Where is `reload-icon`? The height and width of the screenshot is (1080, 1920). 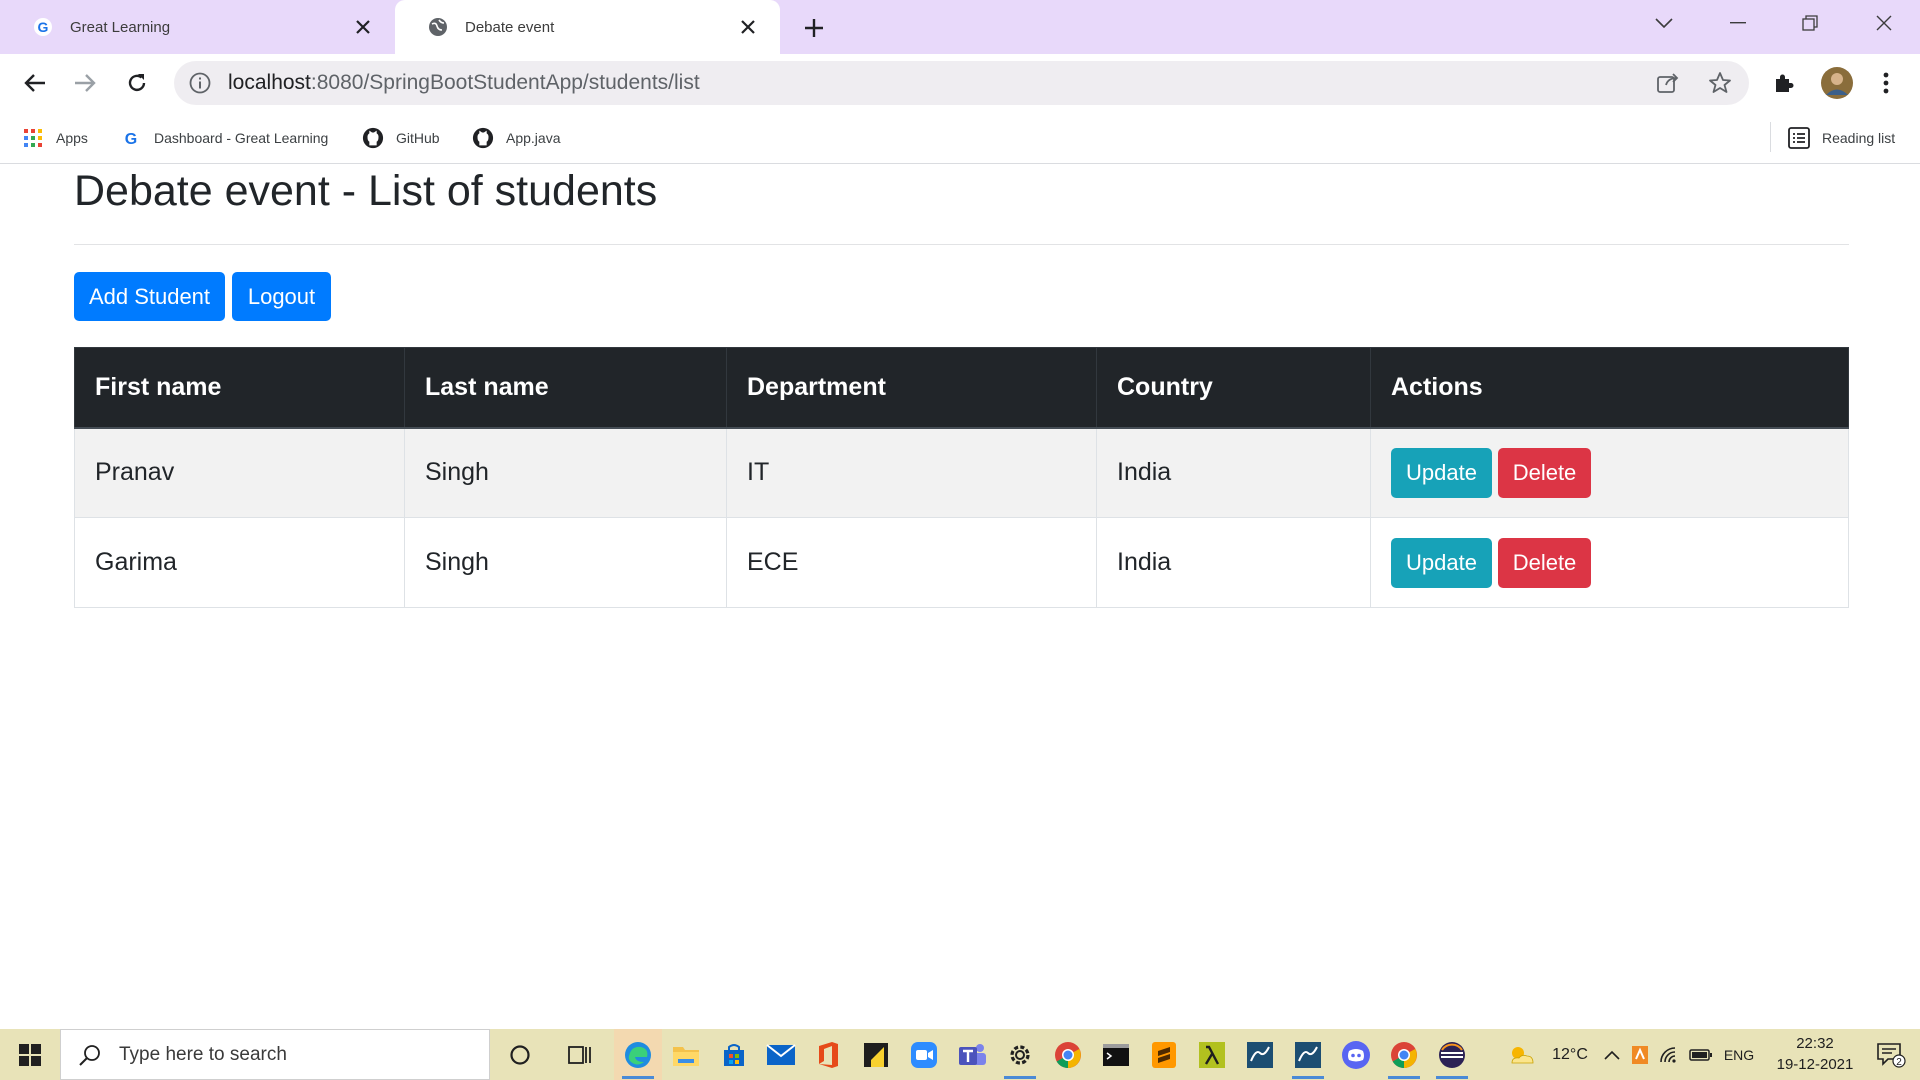 reload-icon is located at coordinates (137, 83).